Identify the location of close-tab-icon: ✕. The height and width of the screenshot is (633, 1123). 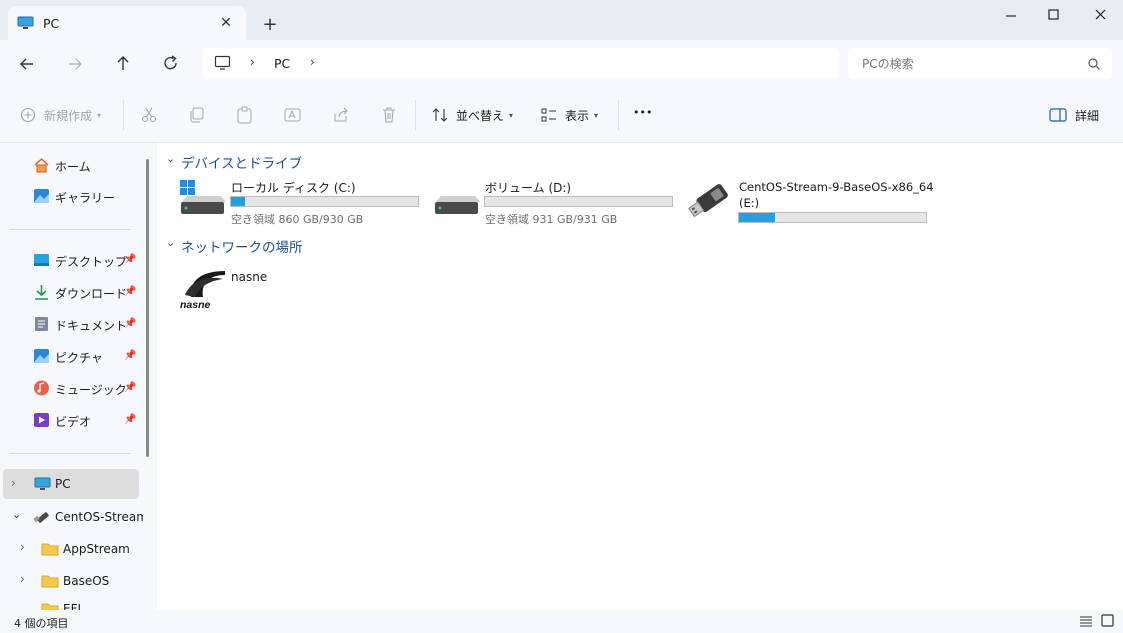
(226, 23).